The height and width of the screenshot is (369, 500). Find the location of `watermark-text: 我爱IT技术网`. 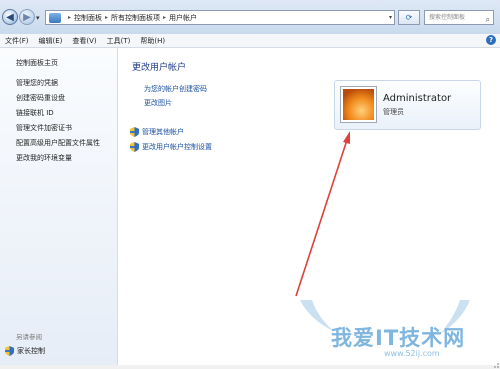

watermark-text: 我爱IT技术网 is located at coordinates (398, 338).